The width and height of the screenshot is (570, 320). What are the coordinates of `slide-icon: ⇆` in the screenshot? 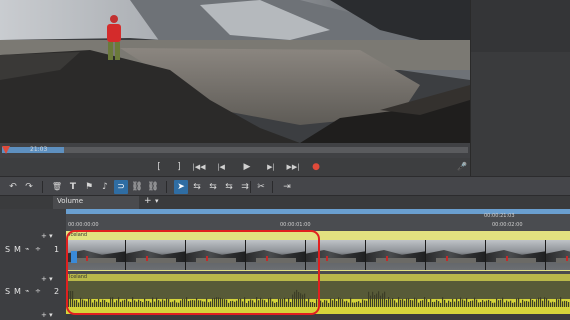 It's located at (229, 187).